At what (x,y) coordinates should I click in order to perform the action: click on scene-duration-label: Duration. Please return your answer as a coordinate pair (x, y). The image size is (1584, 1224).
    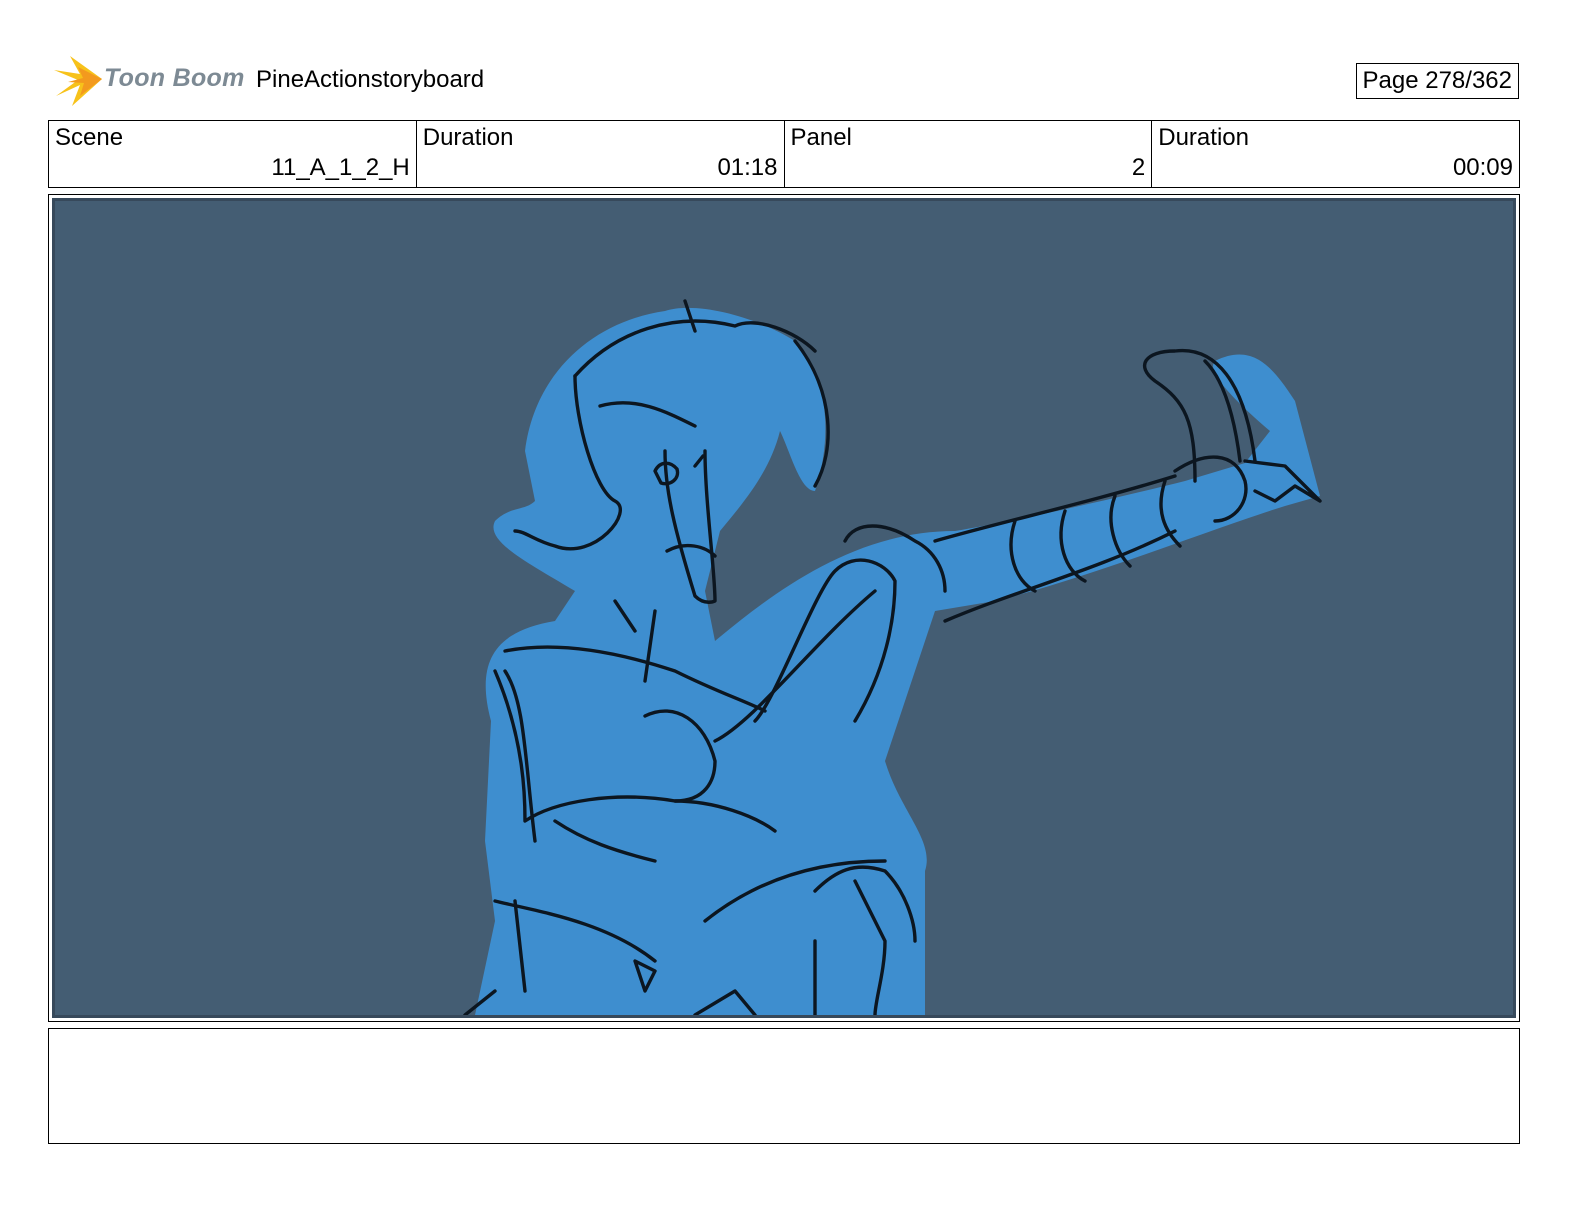
    Looking at the image, I should click on (468, 137).